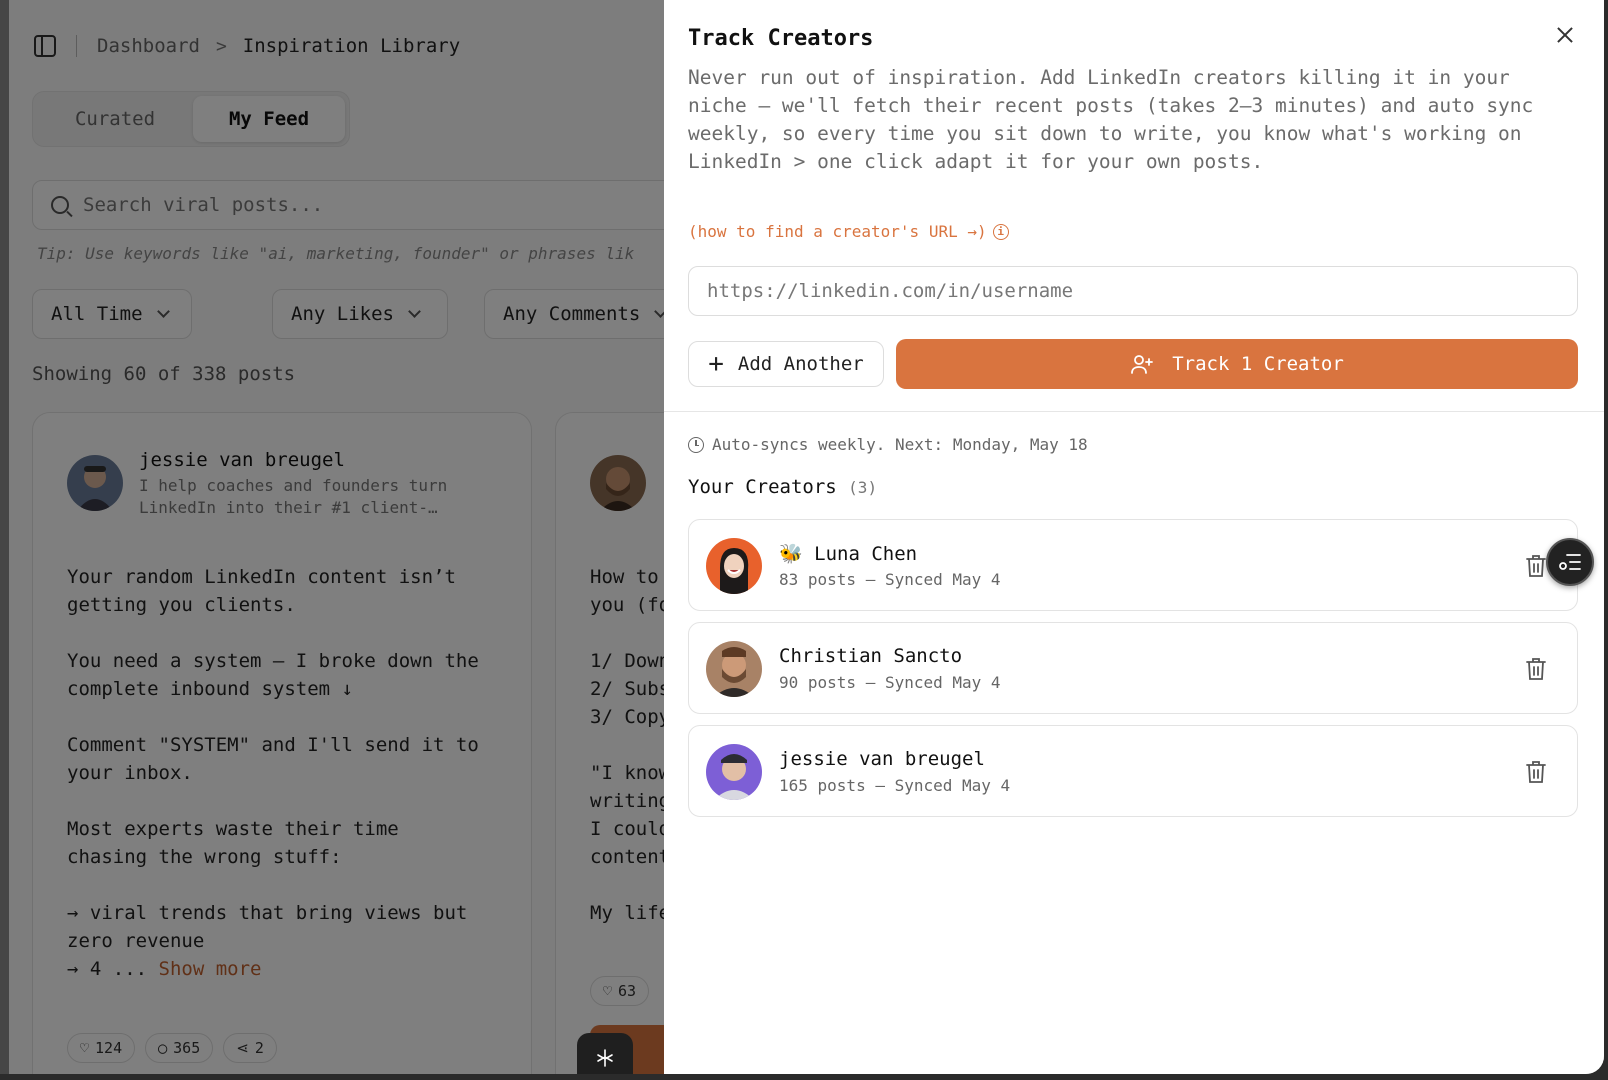 The width and height of the screenshot is (1608, 1080). I want to click on creator-row: Christian Sancto 90 posts — Synced May 4, so click(1133, 668).